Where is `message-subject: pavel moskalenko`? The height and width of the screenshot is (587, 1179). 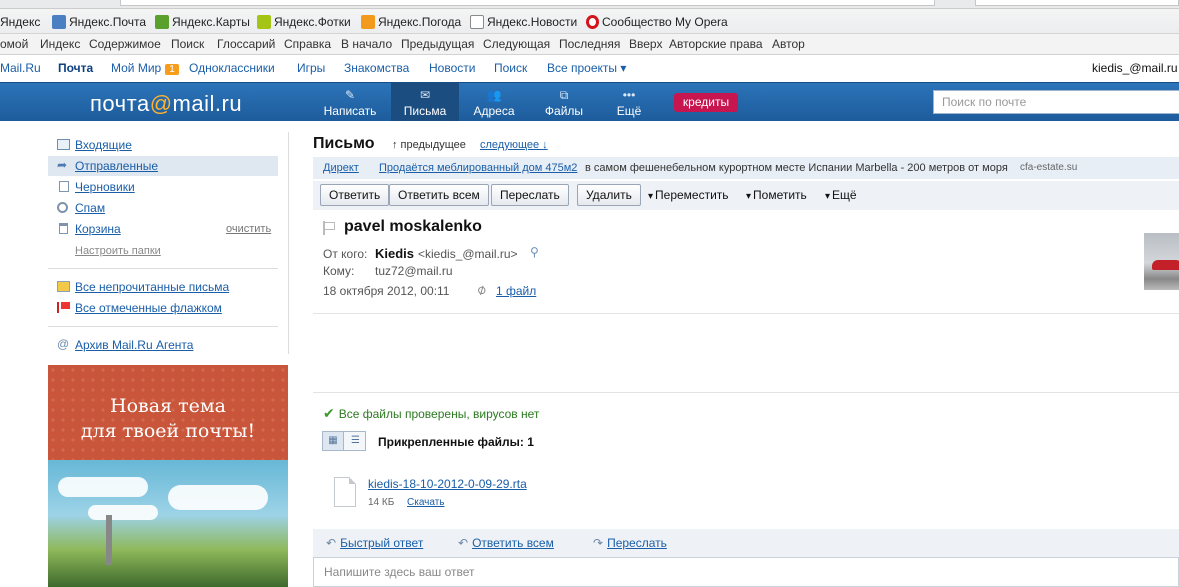
message-subject: pavel moskalenko is located at coordinates (413, 226).